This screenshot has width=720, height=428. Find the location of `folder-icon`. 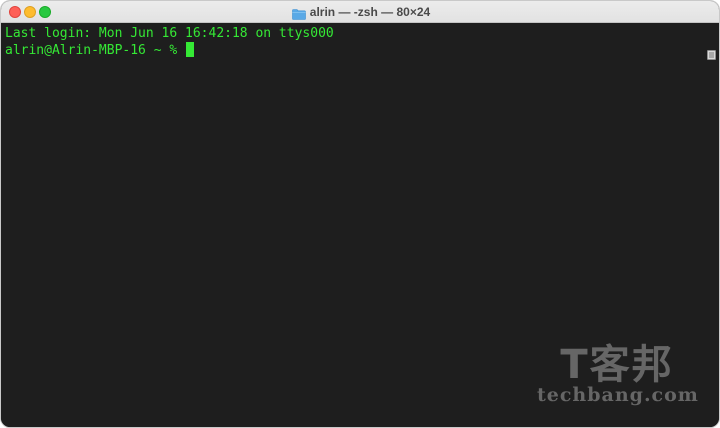

folder-icon is located at coordinates (298, 13).